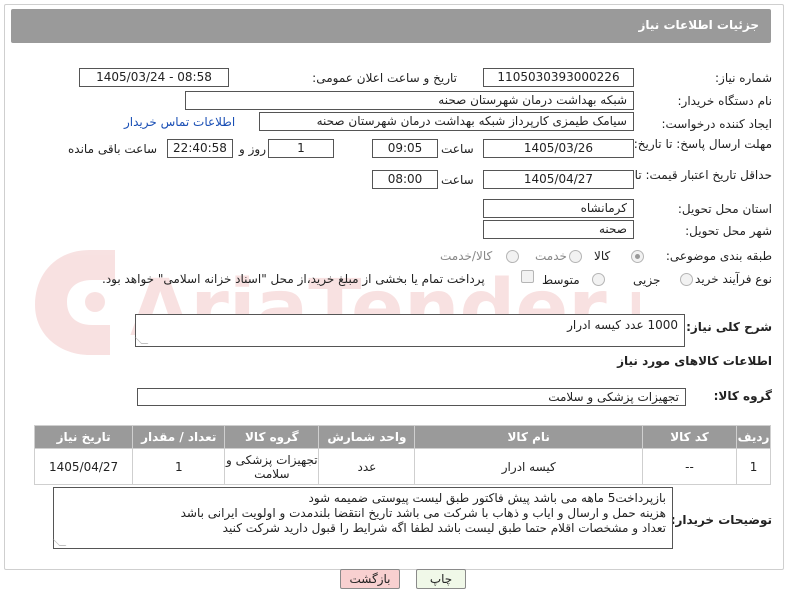 Image resolution: width=788 pixels, height=606 pixels. Describe the element at coordinates (689, 437) in the screenshot. I see `col-code: کد کالا` at that location.